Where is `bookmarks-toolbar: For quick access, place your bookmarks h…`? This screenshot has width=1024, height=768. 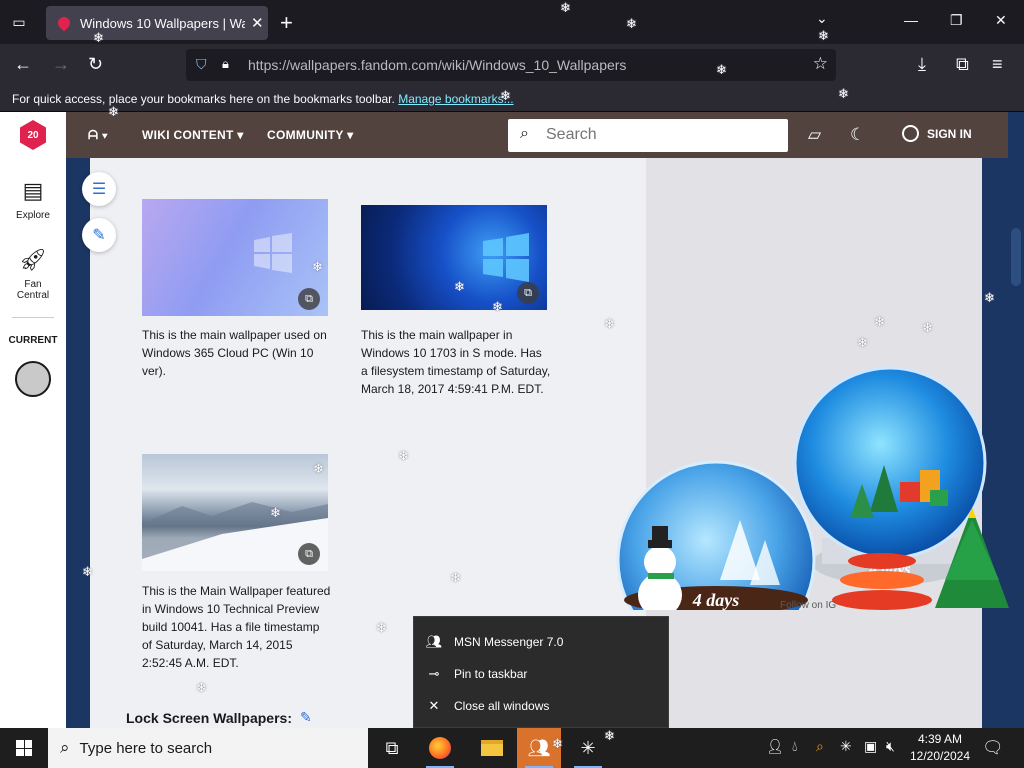 bookmarks-toolbar: For quick access, place your bookmarks h… is located at coordinates (512, 99).